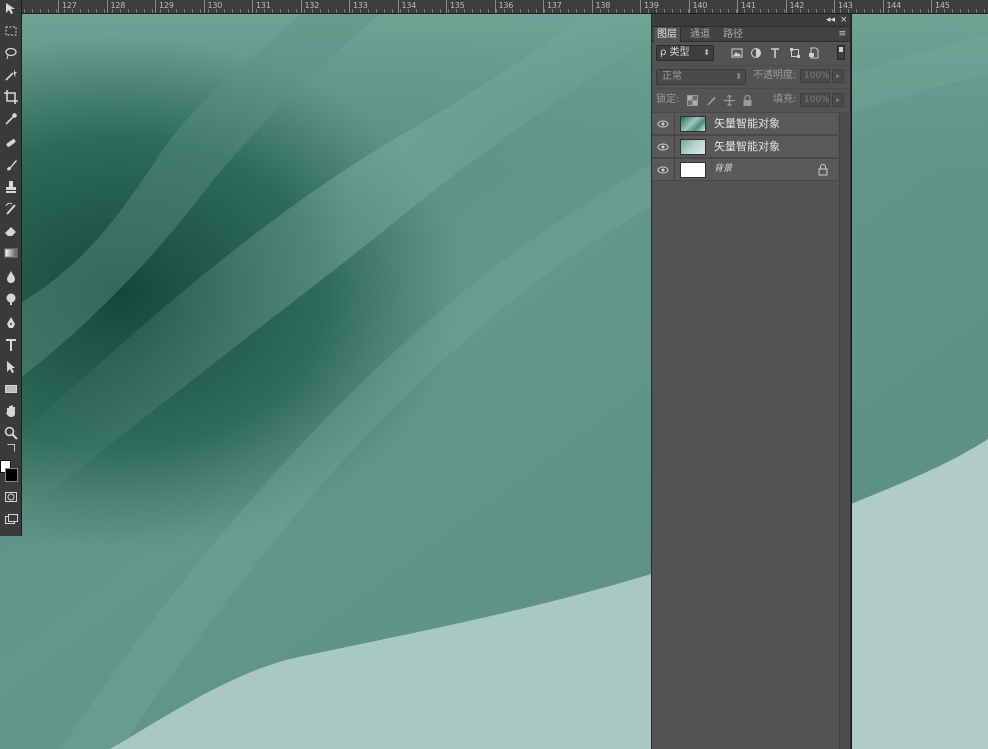  What do you see at coordinates (649, 6) in the screenshot?
I see `ruler-label: 139` at bounding box center [649, 6].